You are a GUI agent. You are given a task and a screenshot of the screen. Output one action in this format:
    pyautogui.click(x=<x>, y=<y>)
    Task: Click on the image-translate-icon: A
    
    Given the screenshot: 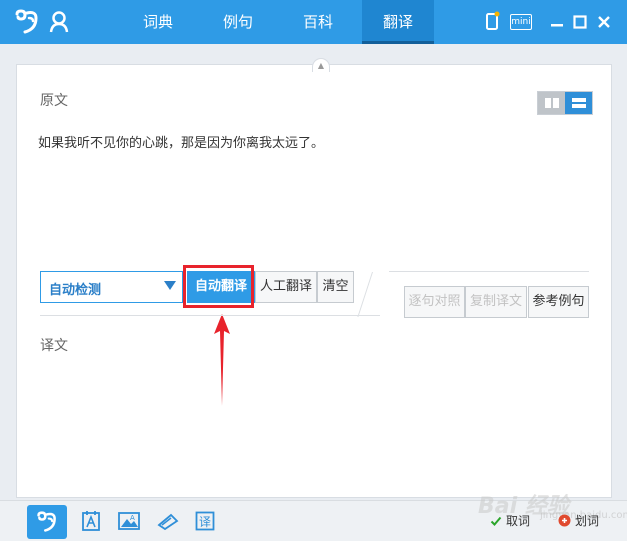 What is the action you would take?
    pyautogui.click(x=129, y=521)
    